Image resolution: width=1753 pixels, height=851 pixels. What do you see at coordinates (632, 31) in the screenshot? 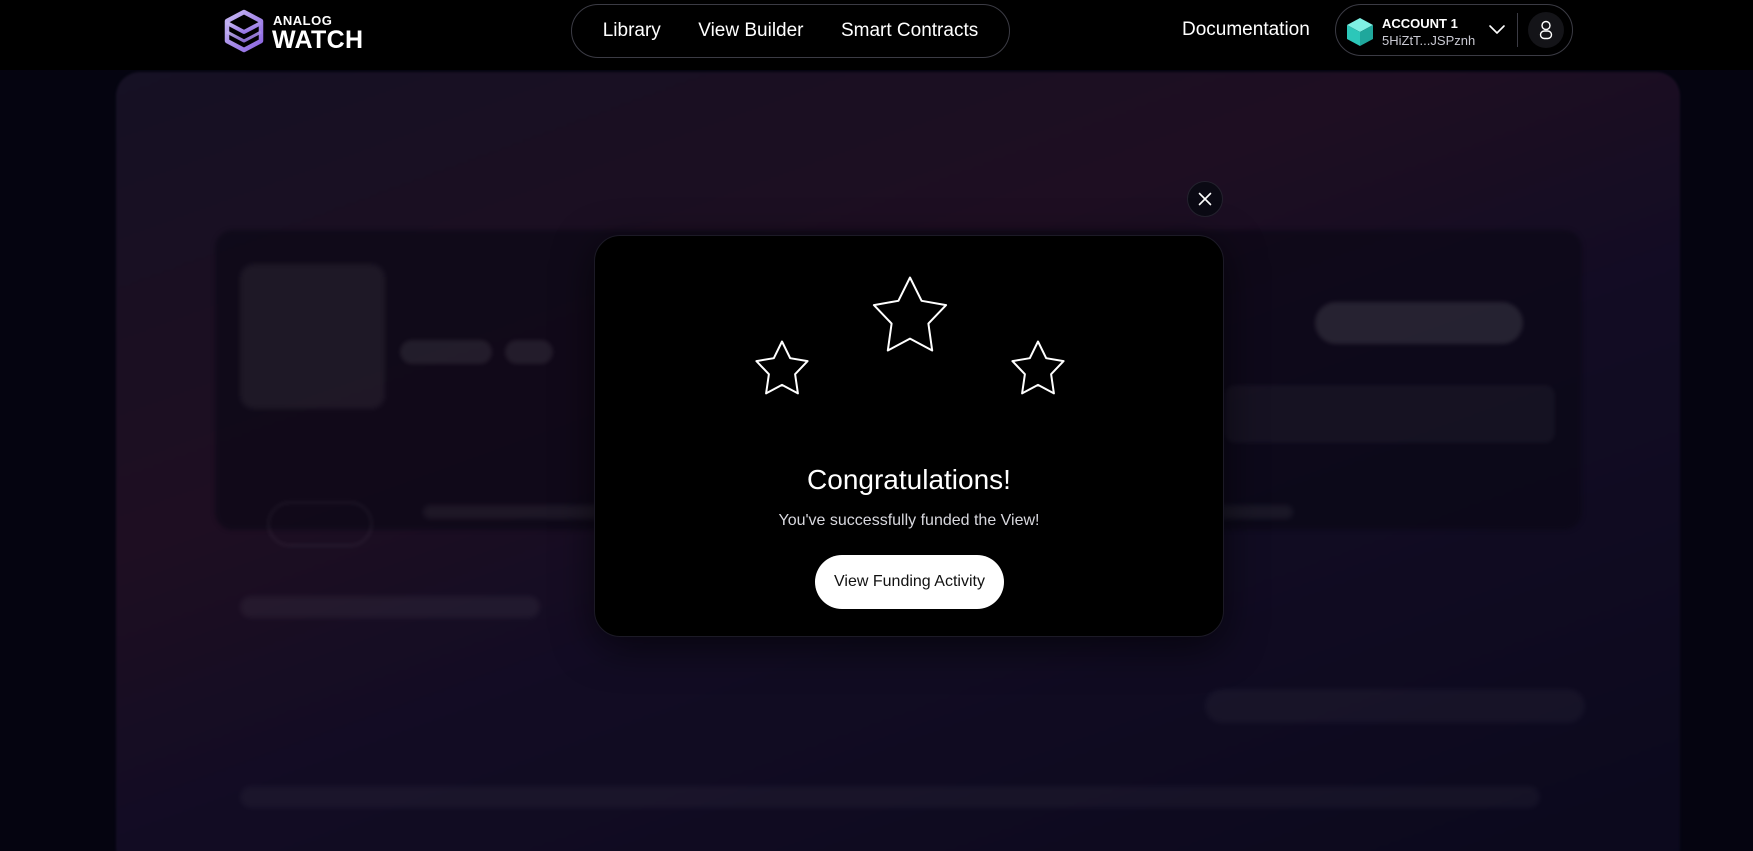
I see `nav-item-library: Library` at bounding box center [632, 31].